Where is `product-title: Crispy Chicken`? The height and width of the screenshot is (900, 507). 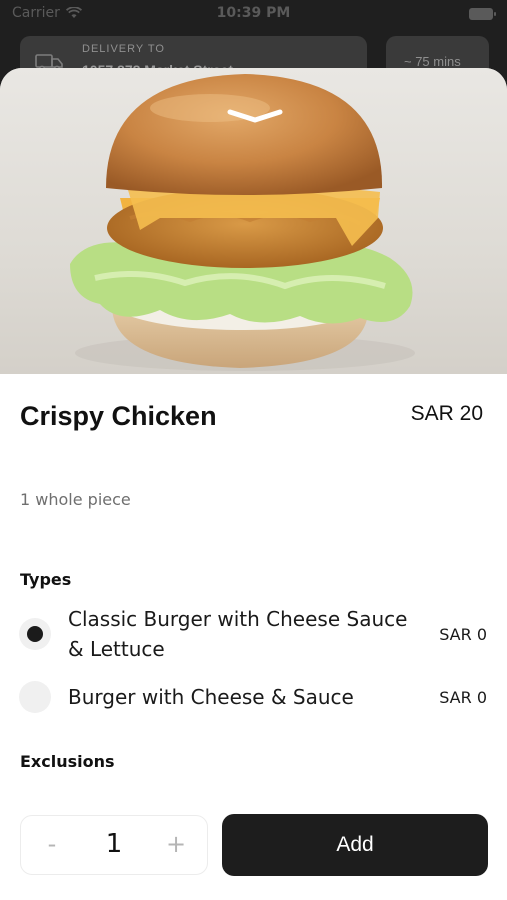 product-title: Crispy Chicken is located at coordinates (118, 416).